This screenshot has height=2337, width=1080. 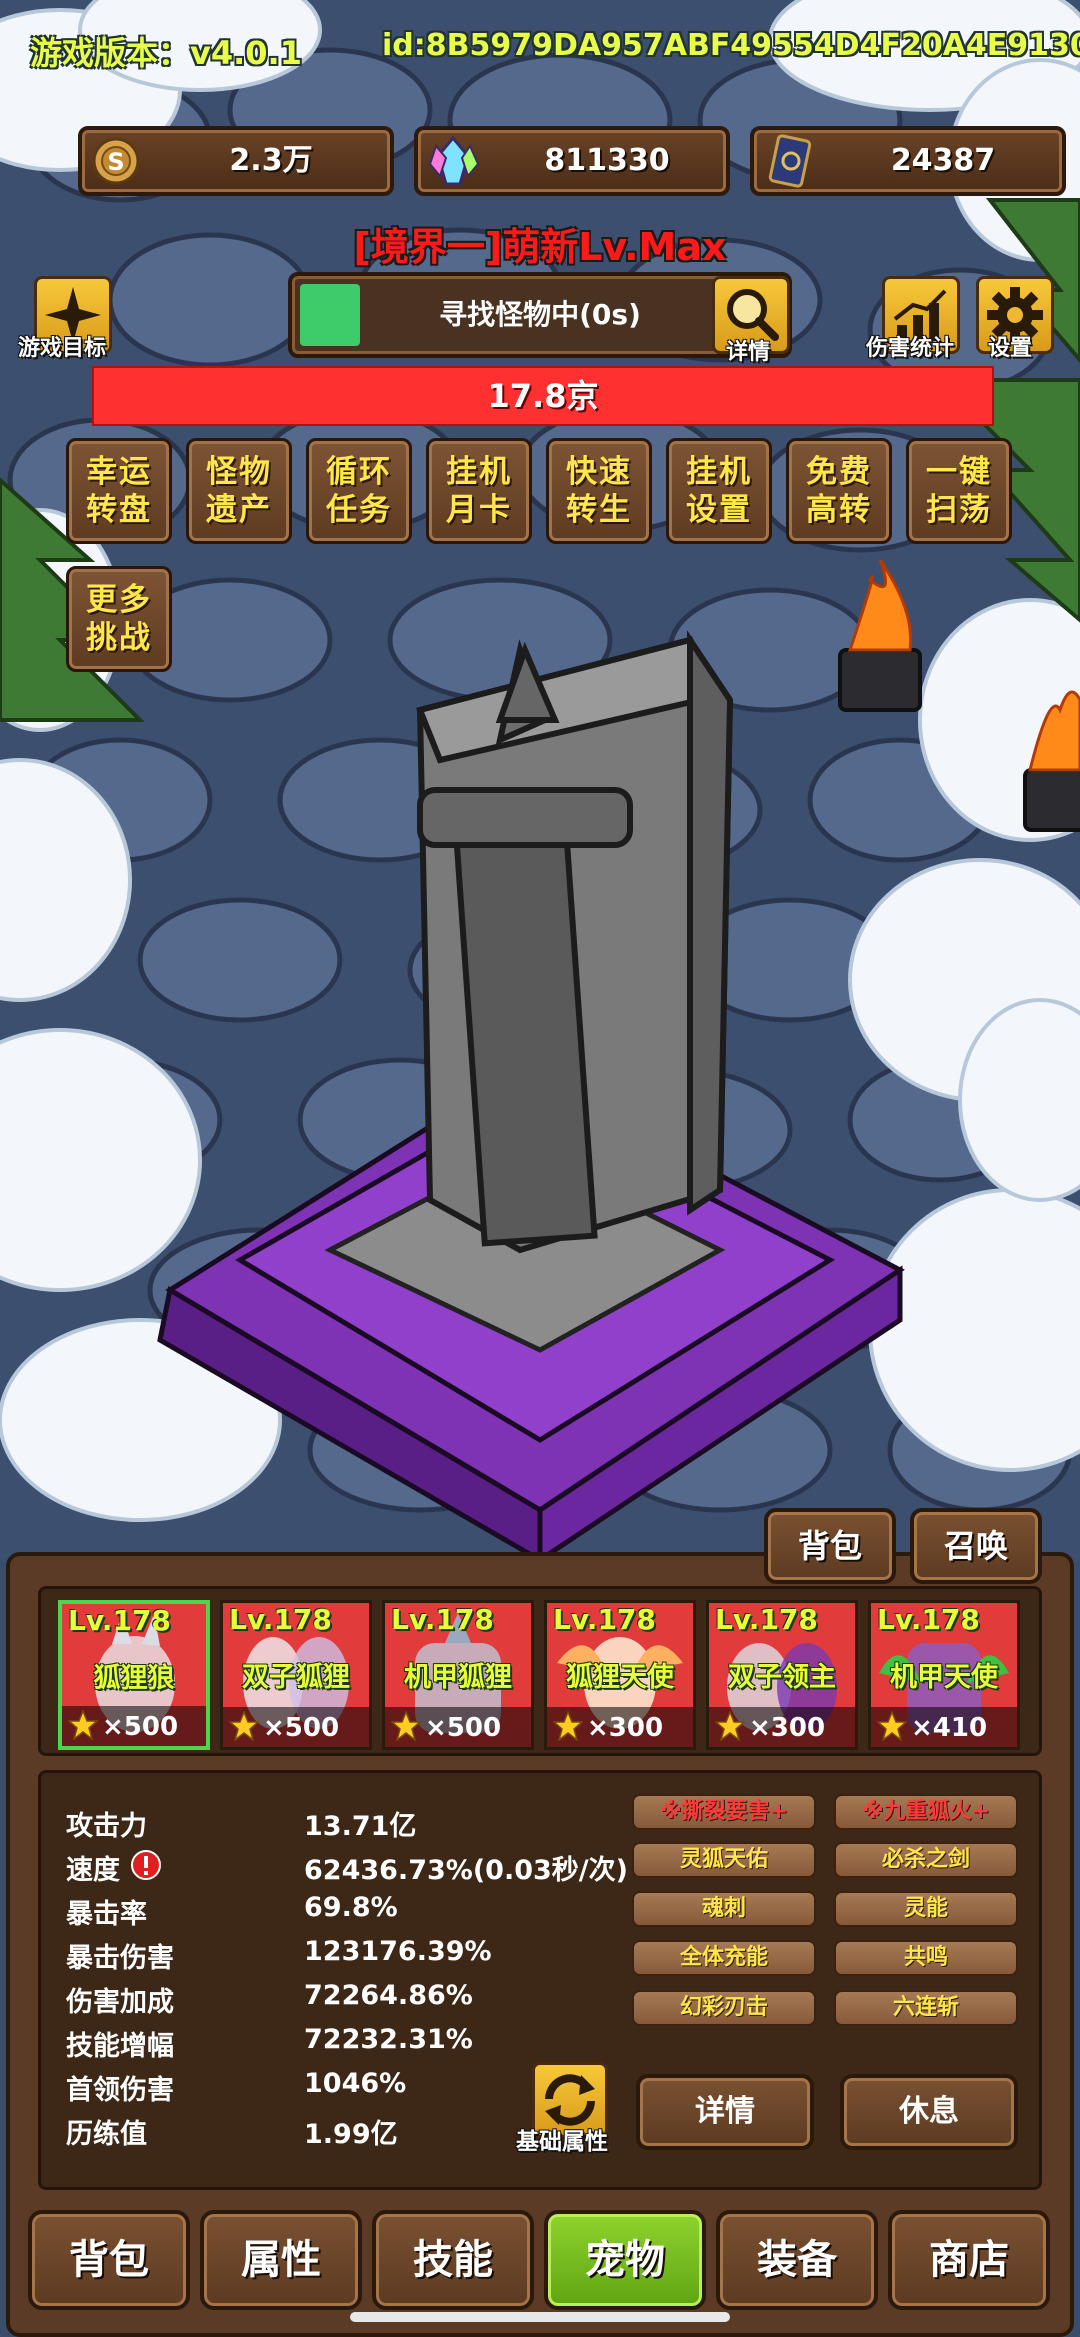 What do you see at coordinates (620, 1675) in the screenshot?
I see `pet-card-fox-angel: Lv.178 狐狸天使 ×300` at bounding box center [620, 1675].